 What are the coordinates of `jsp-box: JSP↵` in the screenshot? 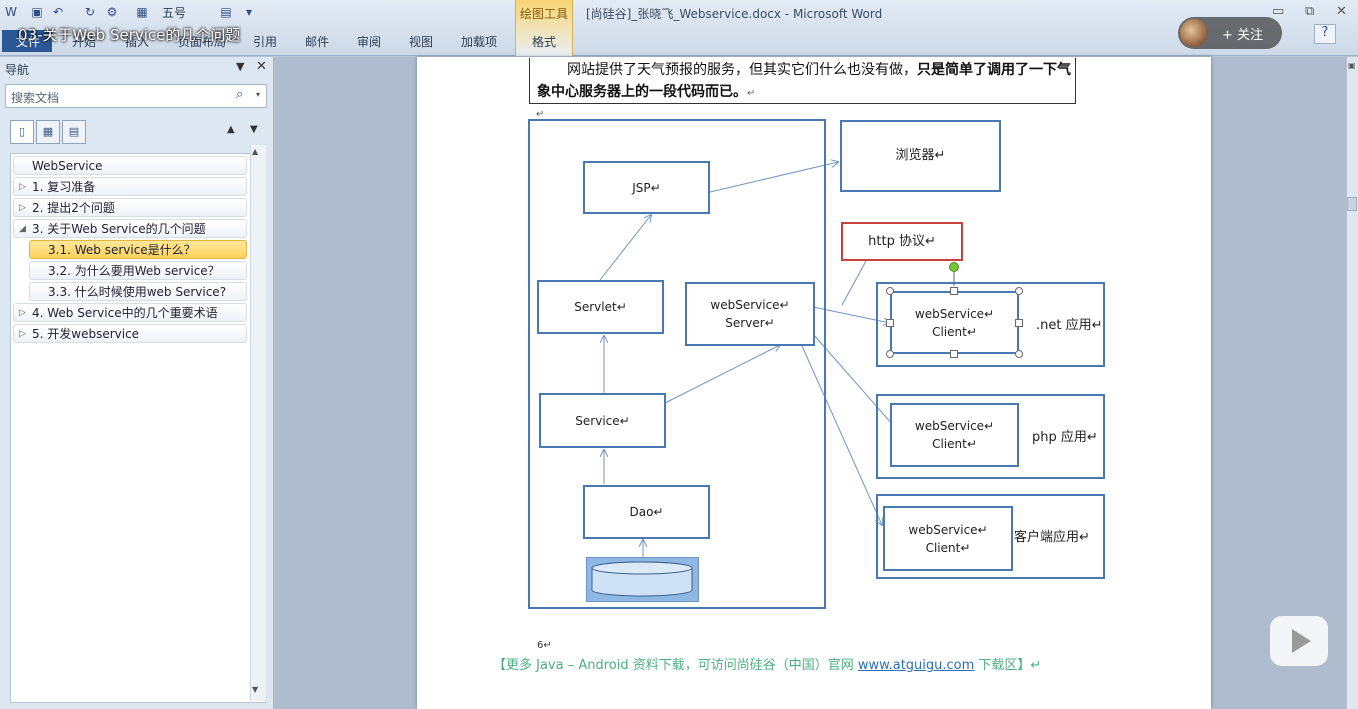 It's located at (646, 187).